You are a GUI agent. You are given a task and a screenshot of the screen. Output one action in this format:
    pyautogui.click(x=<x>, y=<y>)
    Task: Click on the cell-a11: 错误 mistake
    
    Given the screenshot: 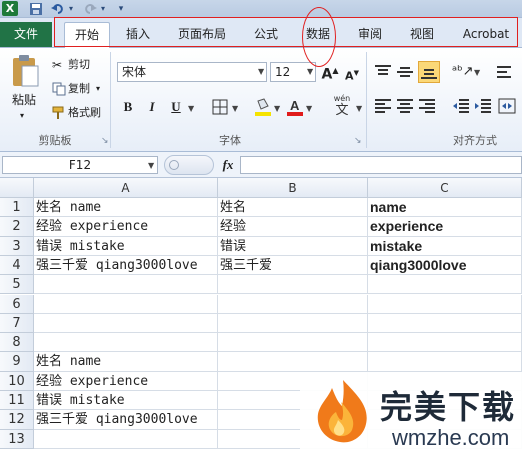 What is the action you would take?
    pyautogui.click(x=126, y=401)
    